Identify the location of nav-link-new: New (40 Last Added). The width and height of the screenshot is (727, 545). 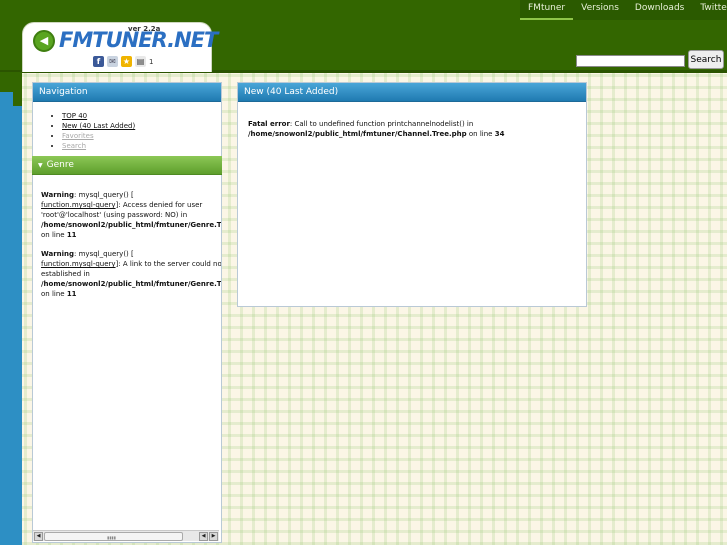
(98, 126).